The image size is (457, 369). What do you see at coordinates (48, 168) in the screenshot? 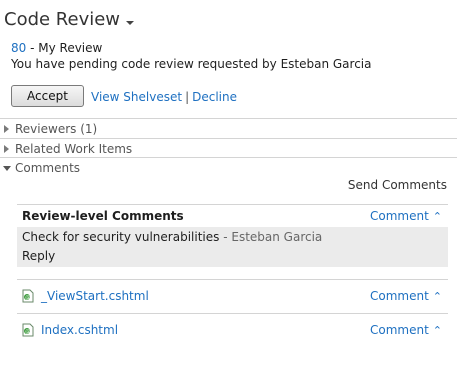
I see `section-label: Comments` at bounding box center [48, 168].